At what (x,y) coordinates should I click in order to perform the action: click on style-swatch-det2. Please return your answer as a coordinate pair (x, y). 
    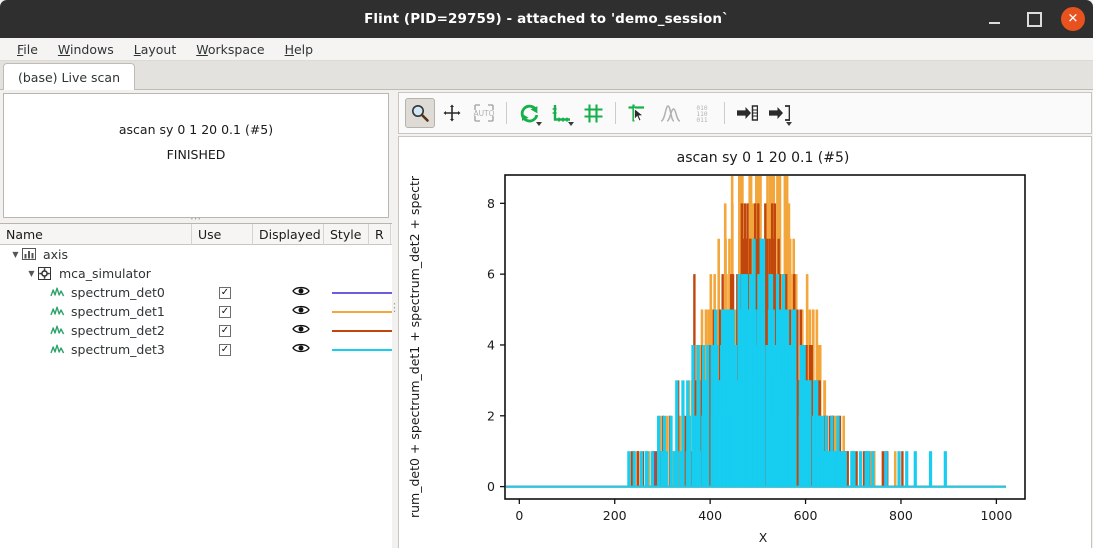
    Looking at the image, I should click on (361, 330).